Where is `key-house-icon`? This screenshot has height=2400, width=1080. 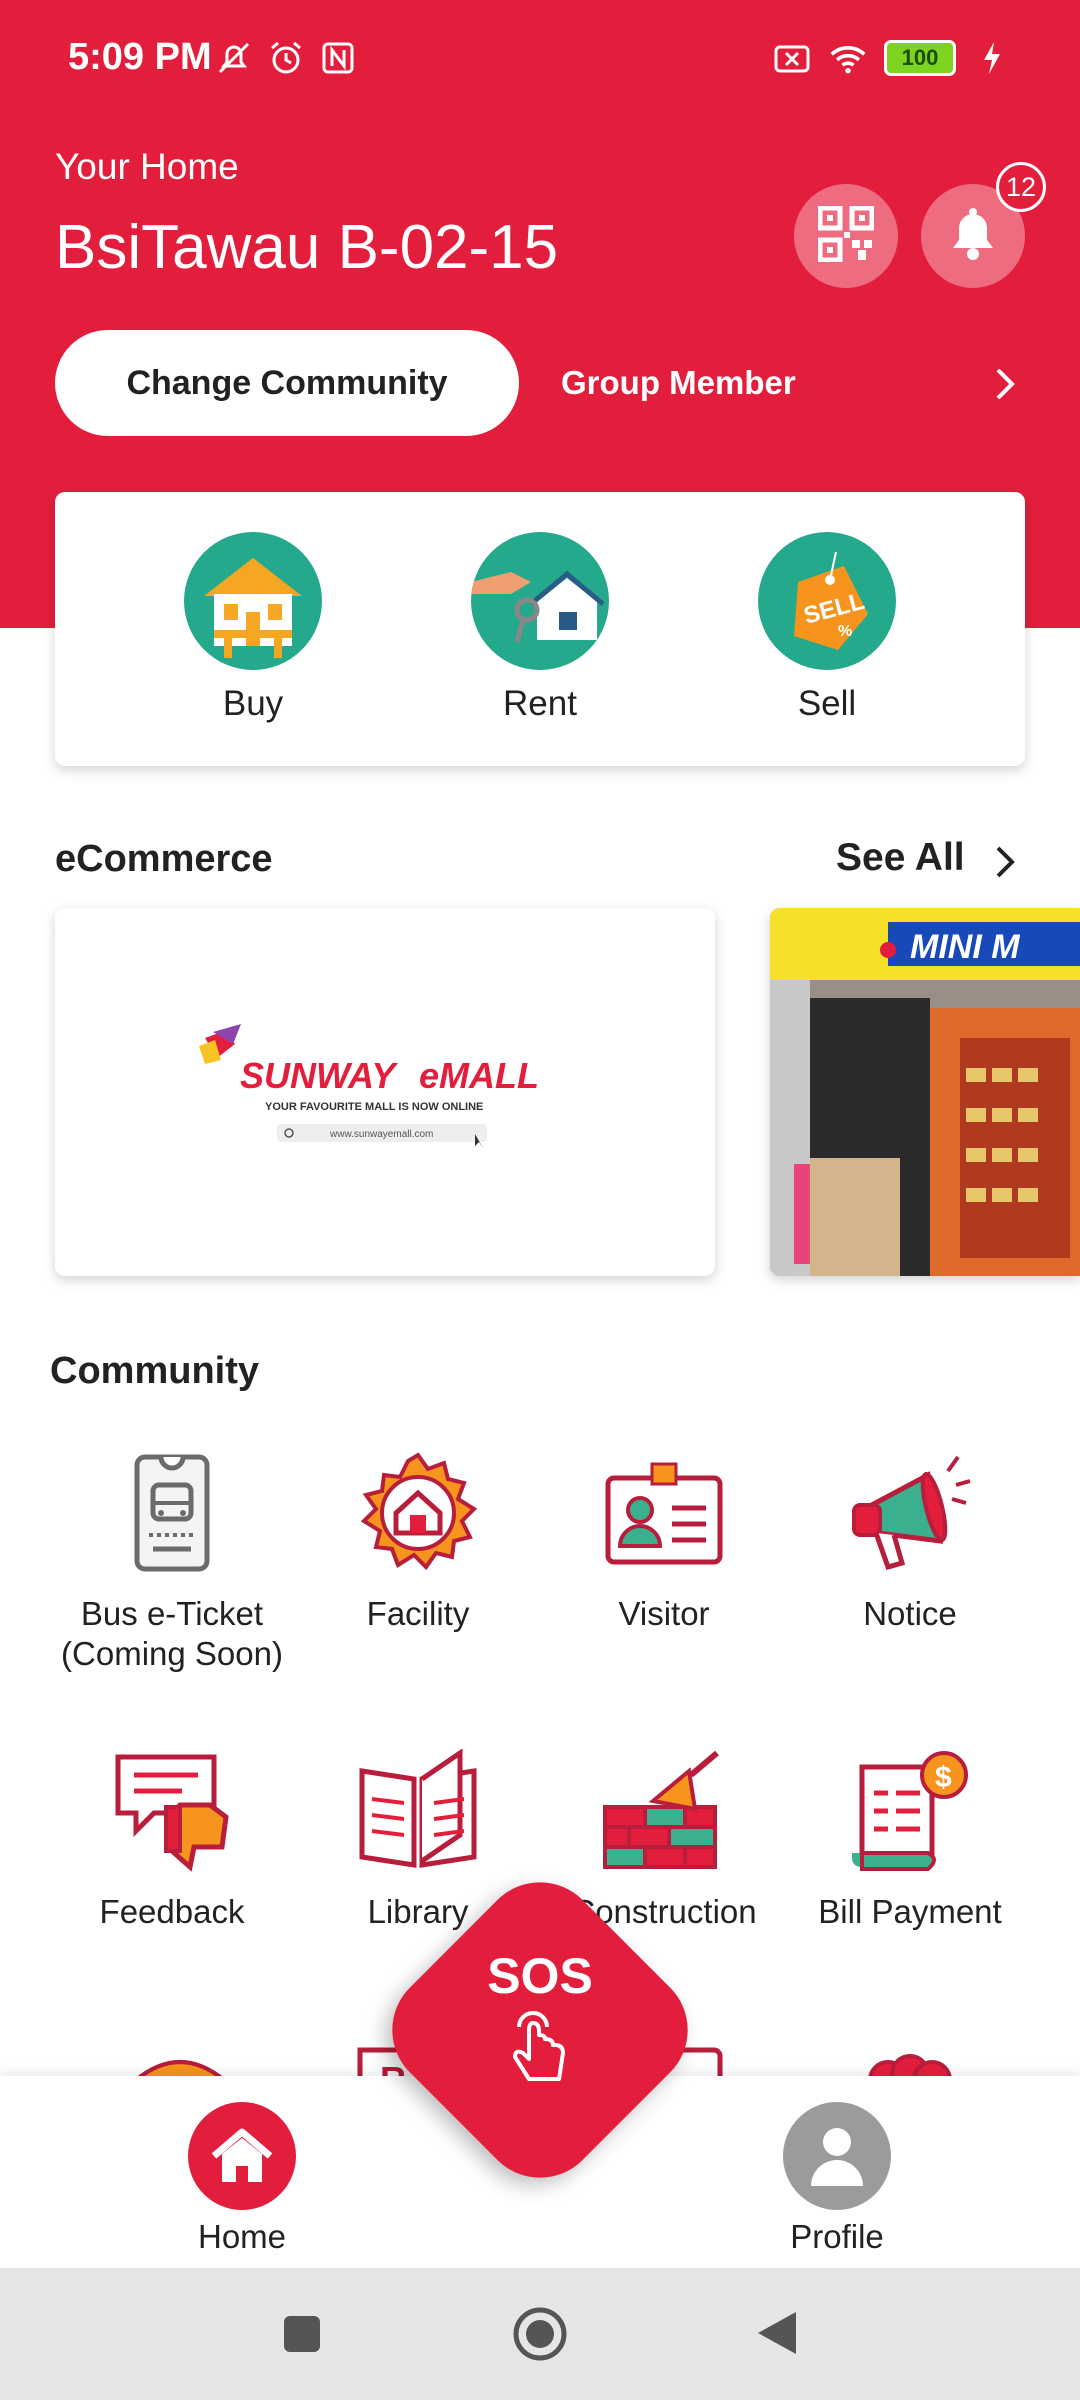 key-house-icon is located at coordinates (540, 601).